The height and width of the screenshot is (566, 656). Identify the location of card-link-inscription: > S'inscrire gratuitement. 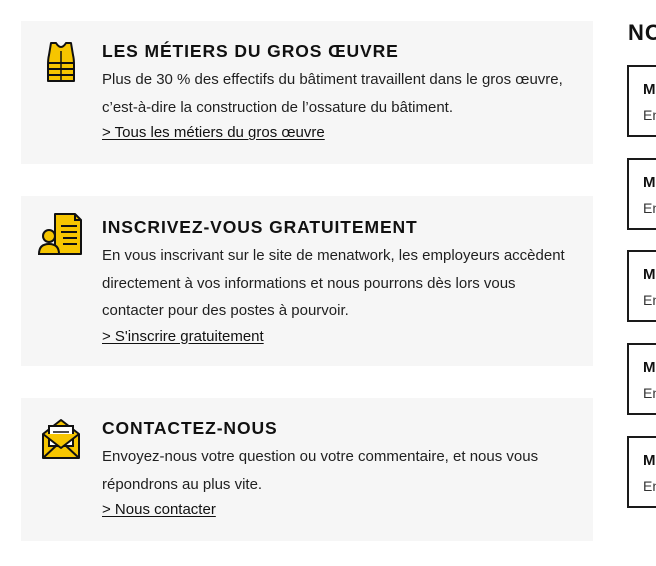
(183, 337).